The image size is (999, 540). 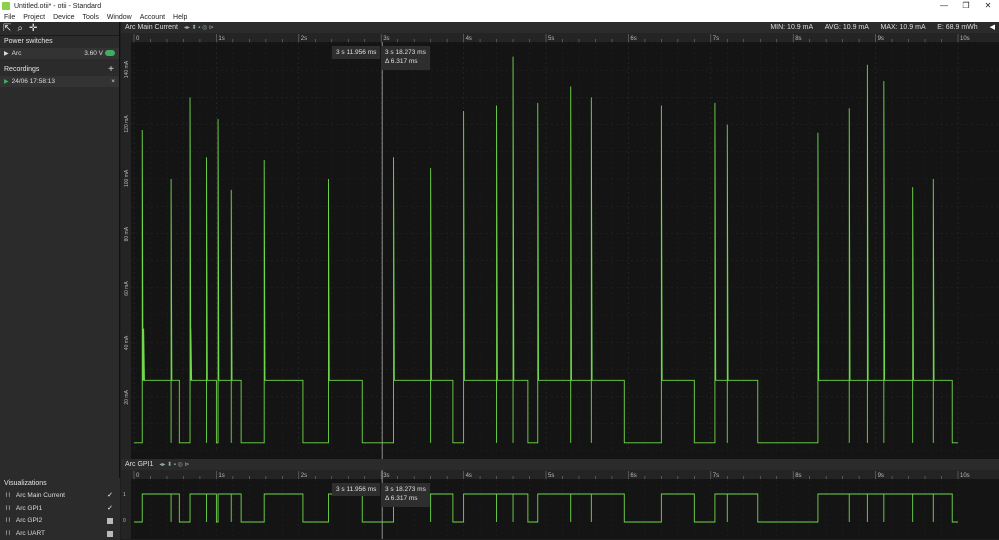 What do you see at coordinates (127, 233) in the screenshot?
I see `y-tick-label: 80 mA` at bounding box center [127, 233].